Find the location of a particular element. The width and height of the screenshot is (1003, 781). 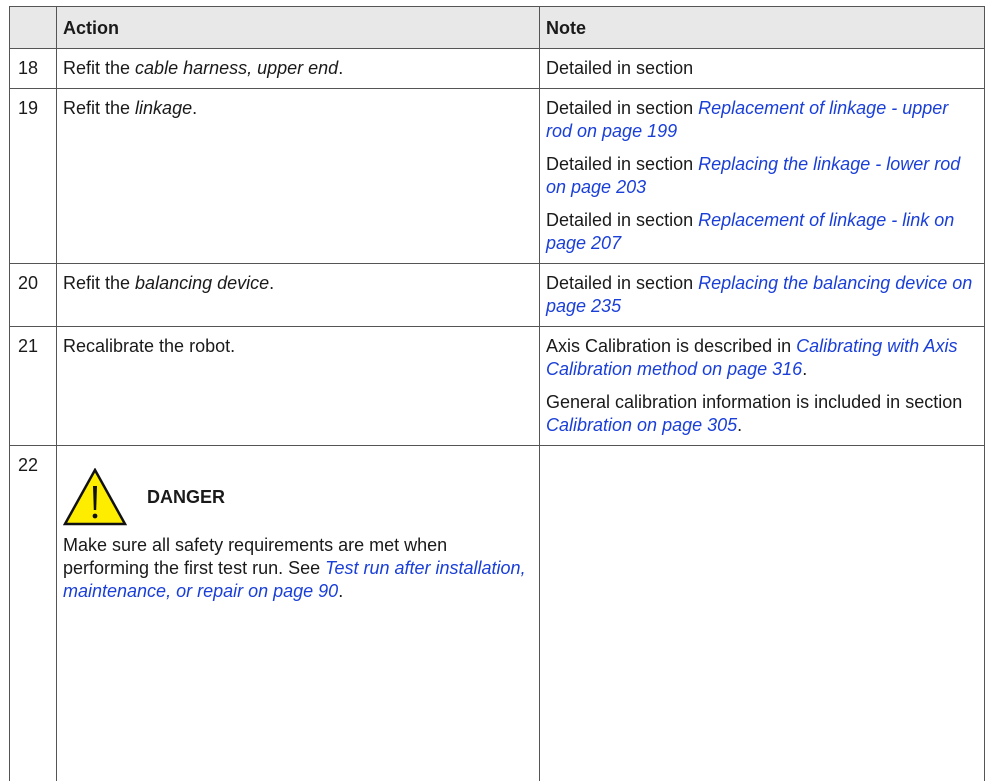

action-emphasis: cable harness, upper end is located at coordinates (237, 68).